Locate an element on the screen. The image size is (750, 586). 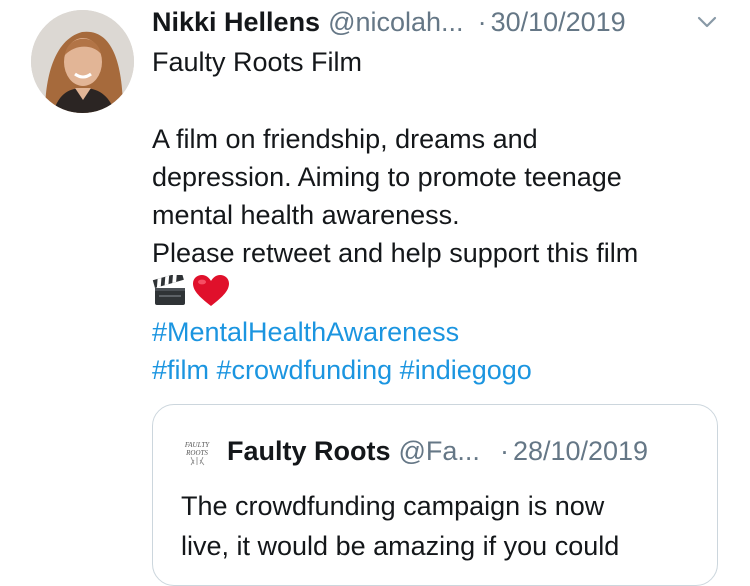
quoted-text-line: live, it would be amazing if you could is located at coordinates (400, 546).